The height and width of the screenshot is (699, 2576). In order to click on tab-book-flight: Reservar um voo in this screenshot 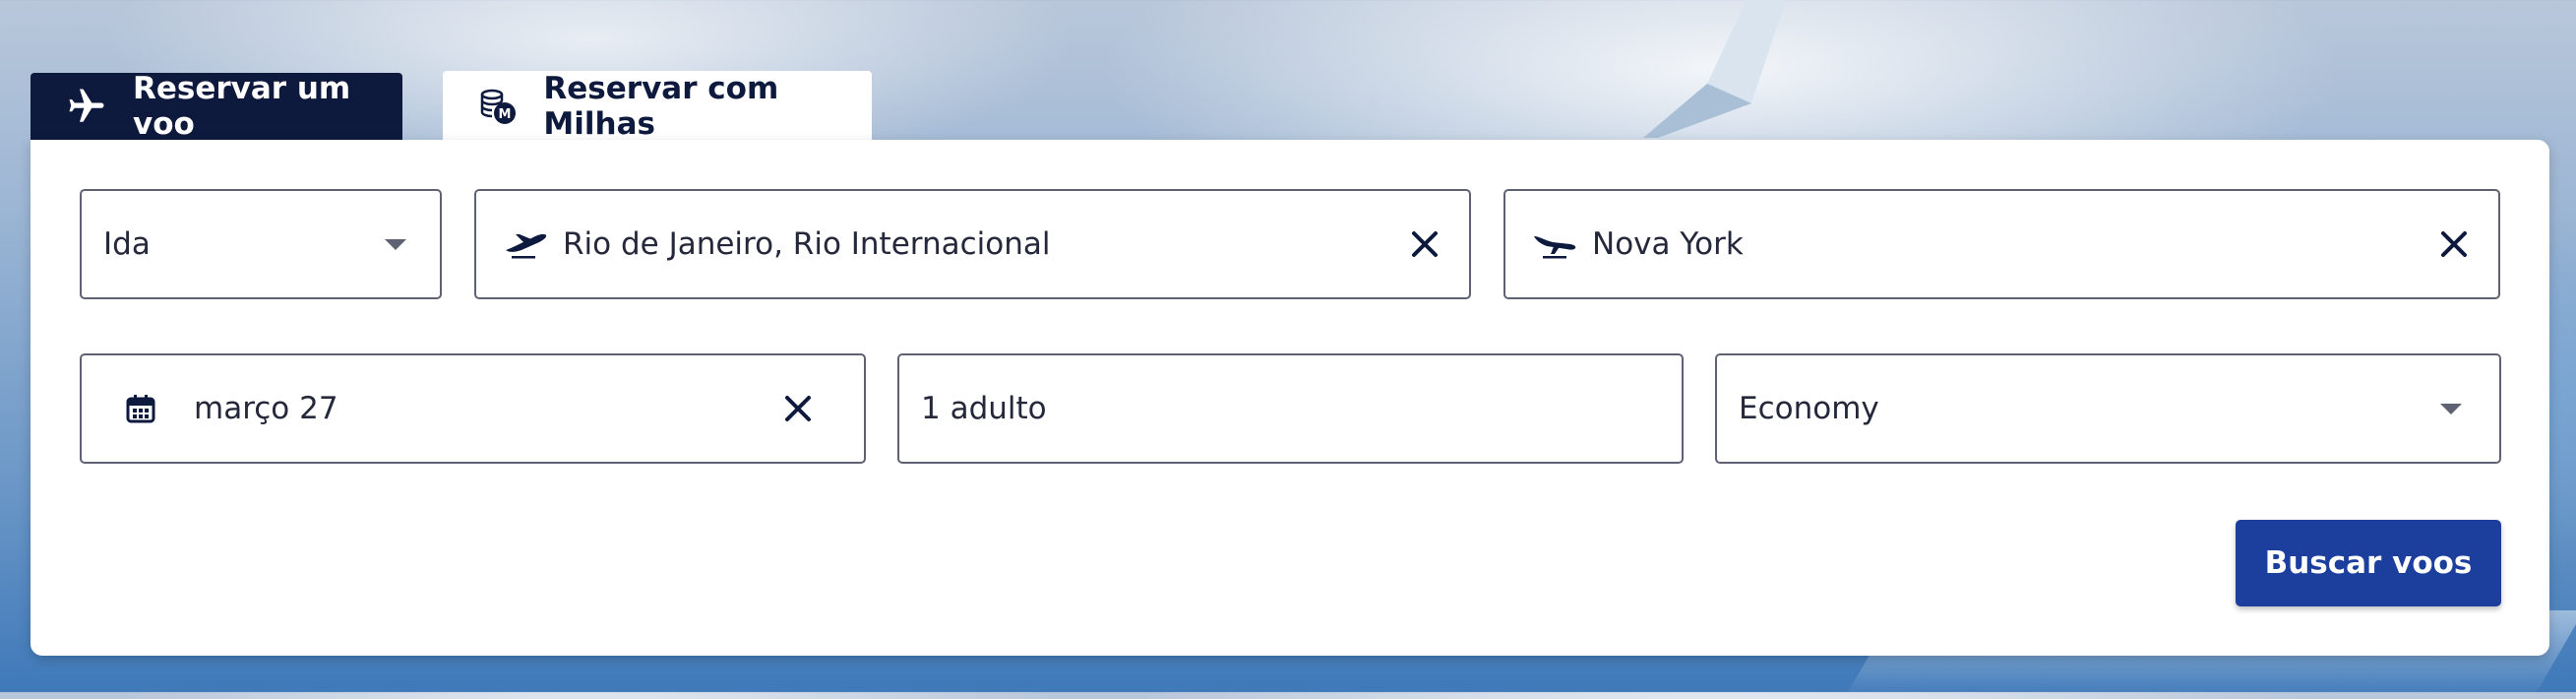, I will do `click(216, 106)`.